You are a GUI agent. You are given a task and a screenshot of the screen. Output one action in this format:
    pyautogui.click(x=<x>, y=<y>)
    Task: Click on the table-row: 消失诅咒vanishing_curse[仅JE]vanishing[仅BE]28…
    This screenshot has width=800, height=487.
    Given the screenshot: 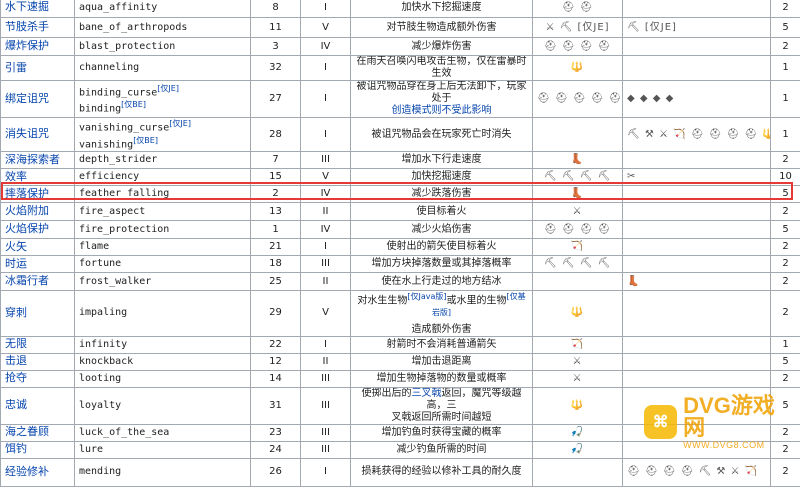 What is the action you would take?
    pyautogui.click(x=400, y=135)
    